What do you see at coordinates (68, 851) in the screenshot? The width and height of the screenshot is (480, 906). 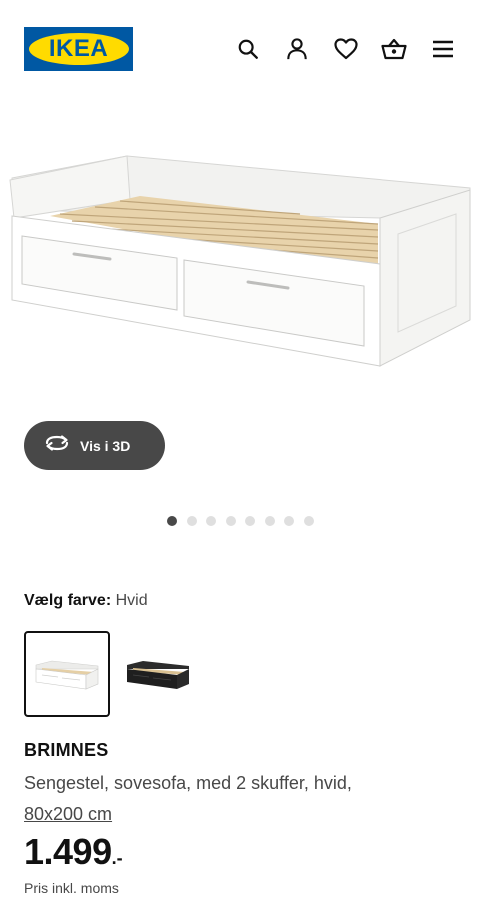 I see `price-amount: 1.499` at bounding box center [68, 851].